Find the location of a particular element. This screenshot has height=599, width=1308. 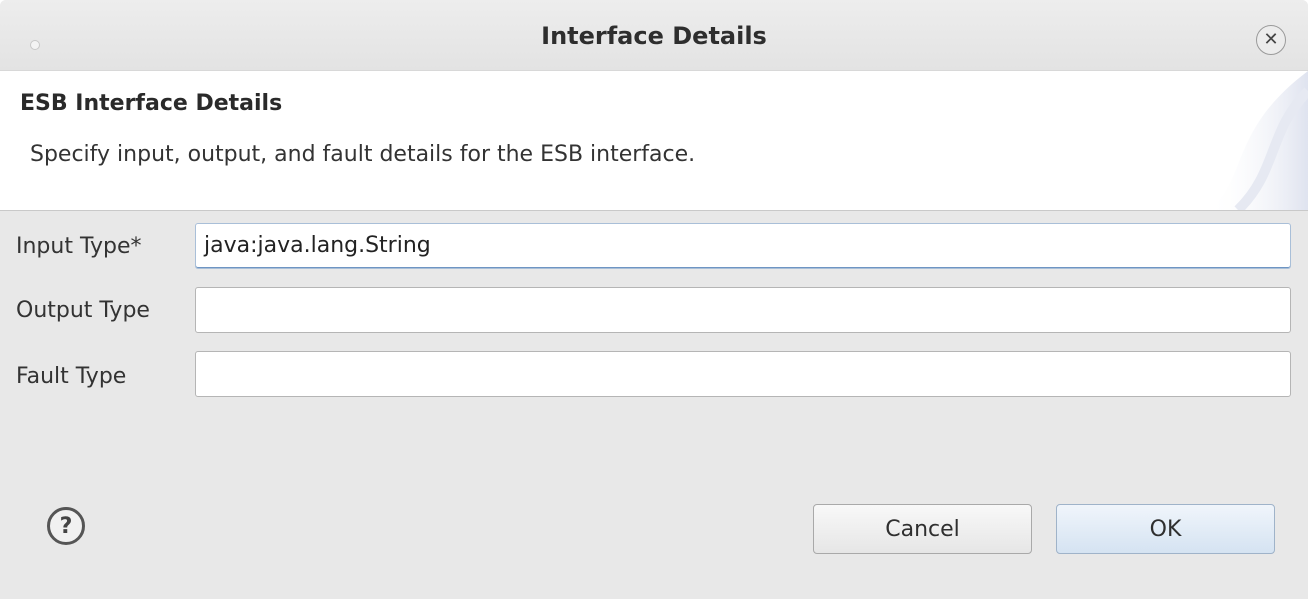

ok-button: OK is located at coordinates (1165, 529).